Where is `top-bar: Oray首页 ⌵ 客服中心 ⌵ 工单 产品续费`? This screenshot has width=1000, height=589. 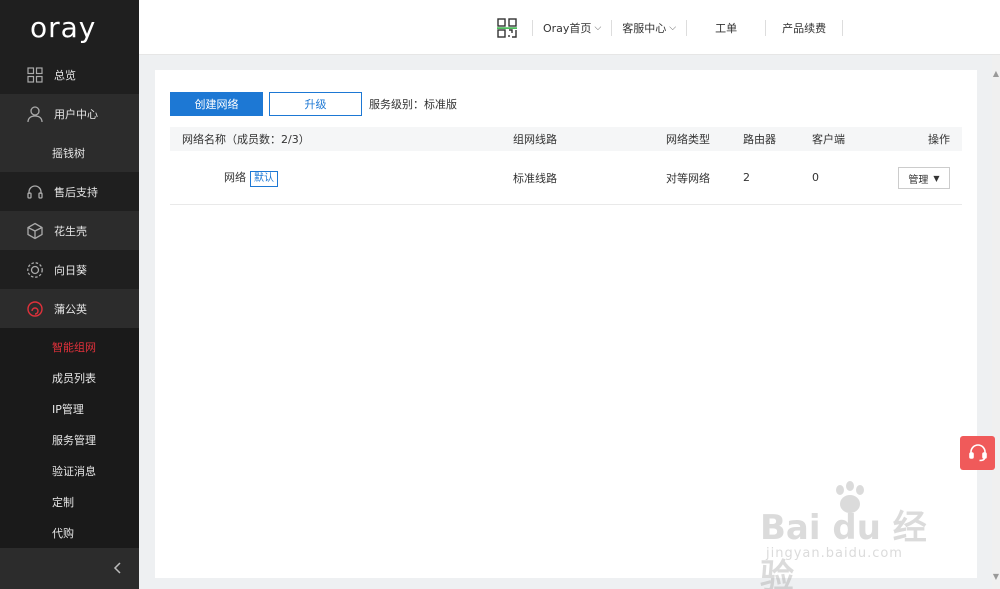 top-bar: Oray首页 ⌵ 客服中心 ⌵ 工单 产品续费 is located at coordinates (569, 27).